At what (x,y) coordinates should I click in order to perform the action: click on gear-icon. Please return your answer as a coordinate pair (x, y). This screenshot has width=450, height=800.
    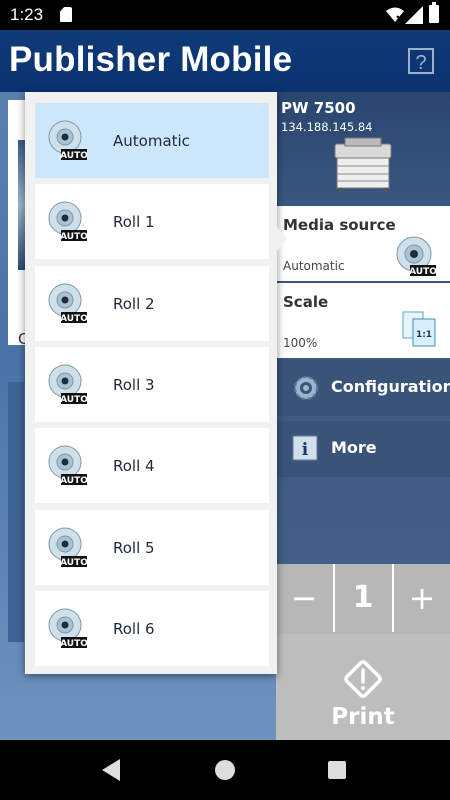
    Looking at the image, I should click on (306, 388).